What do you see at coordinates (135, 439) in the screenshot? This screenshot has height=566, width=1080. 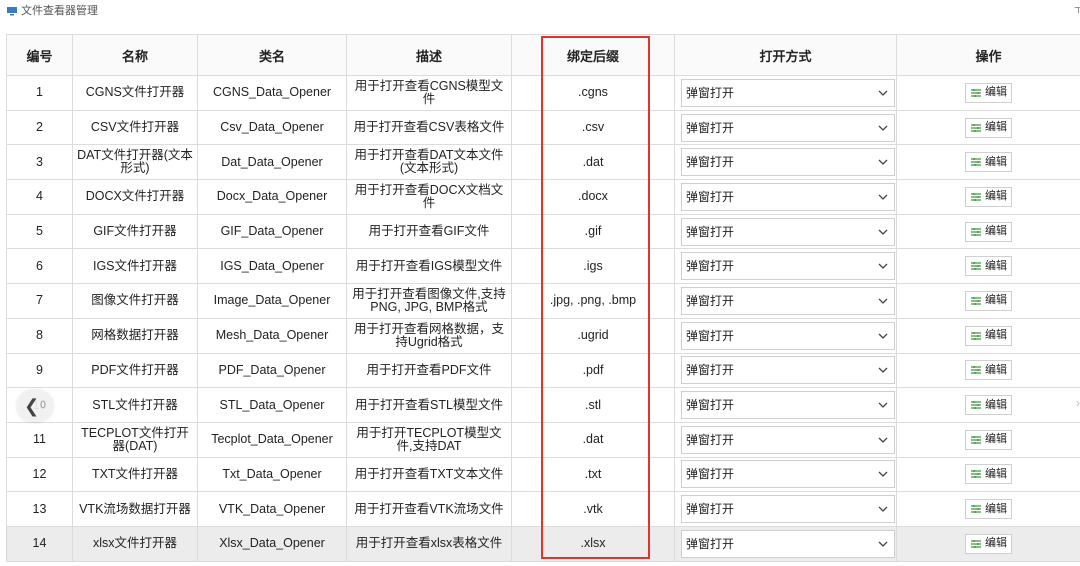 I see `cell-name: TECPLOT文件打开器(DAT)` at bounding box center [135, 439].